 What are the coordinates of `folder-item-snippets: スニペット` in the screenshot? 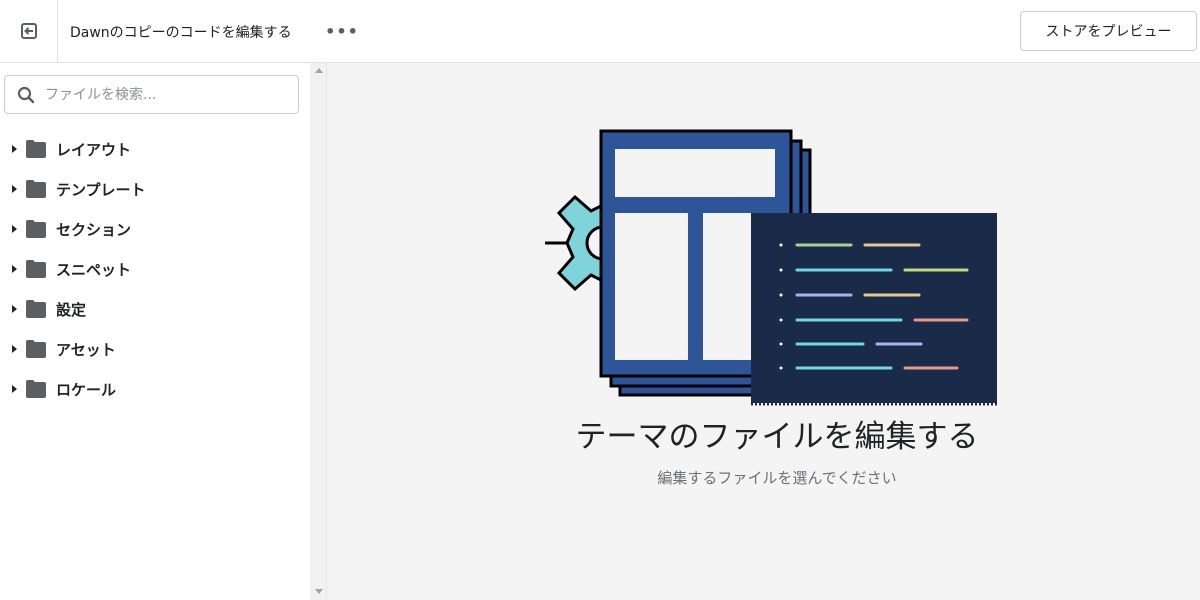 It's located at (150, 269).